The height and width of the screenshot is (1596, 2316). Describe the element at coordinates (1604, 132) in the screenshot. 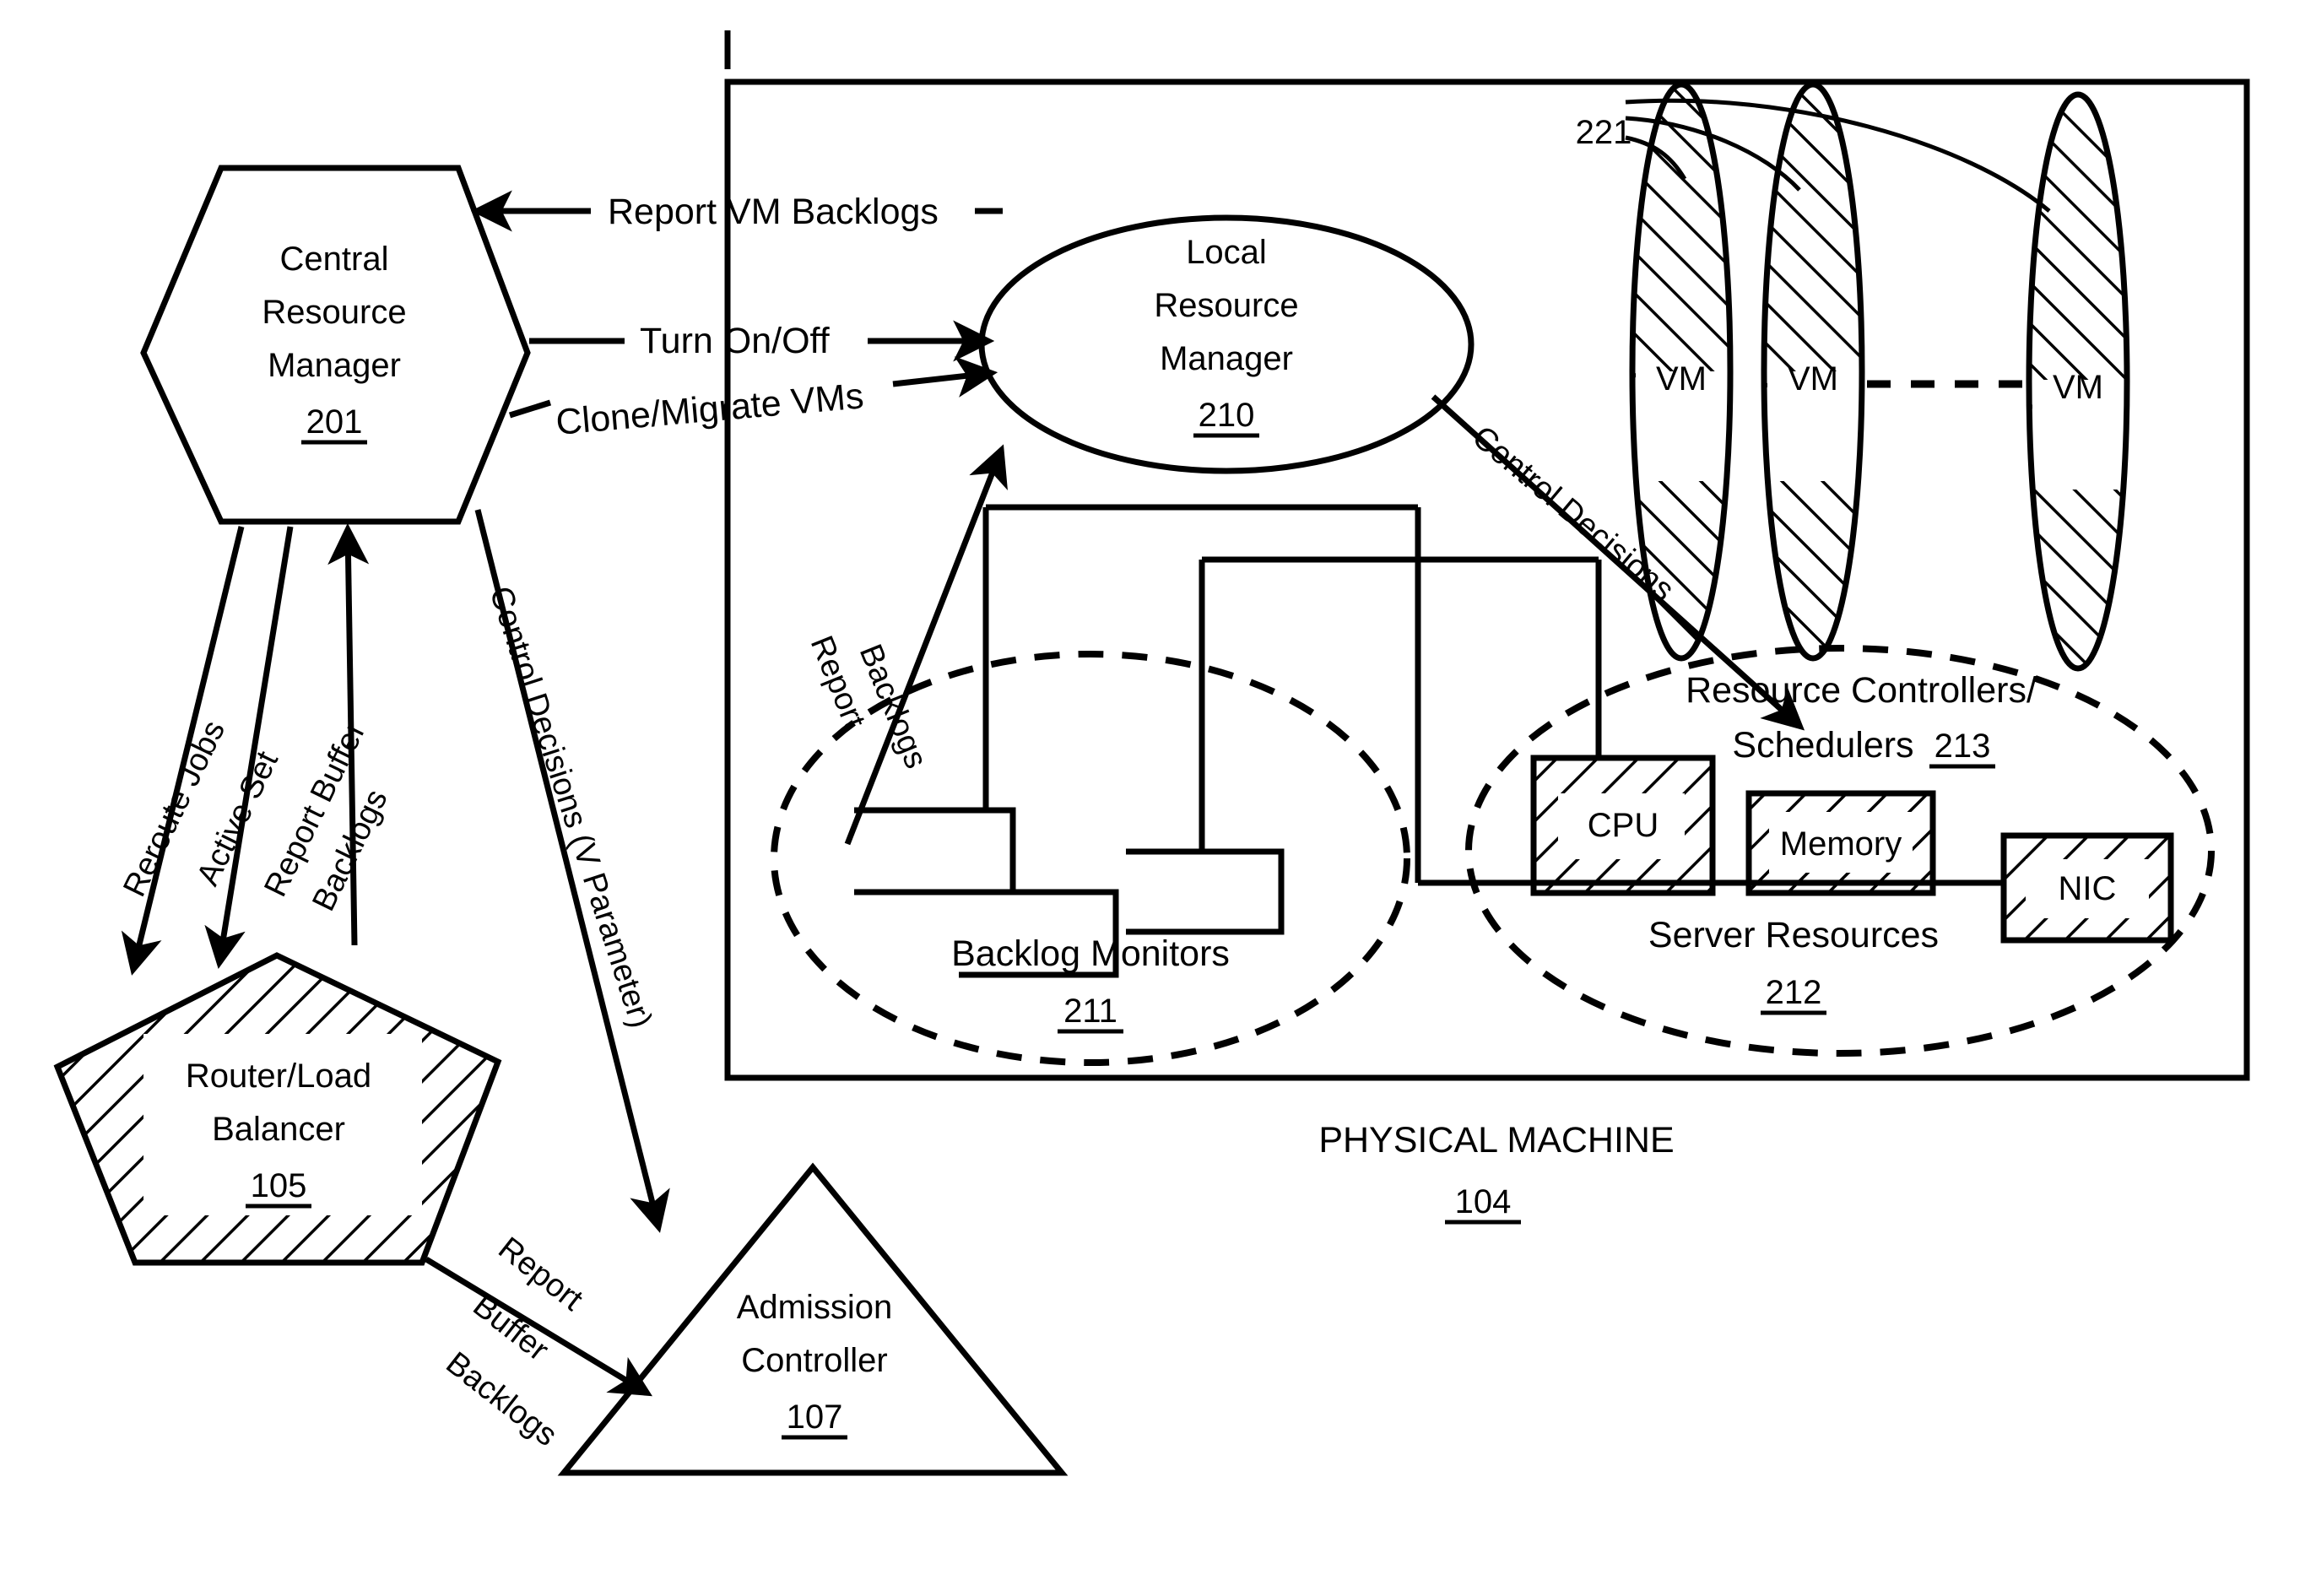

I see `vm-group-ref: 221` at that location.